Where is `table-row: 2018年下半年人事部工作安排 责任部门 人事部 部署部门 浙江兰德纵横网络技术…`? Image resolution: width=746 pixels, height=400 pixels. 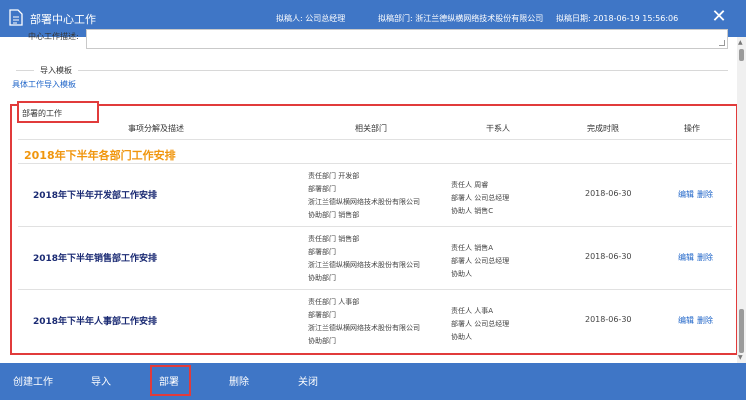
table-row: 2018年下半年人事部工作安排 责任部门 人事部 部署部门 浙江兰德纵横网络技术… is located at coordinates (375, 321).